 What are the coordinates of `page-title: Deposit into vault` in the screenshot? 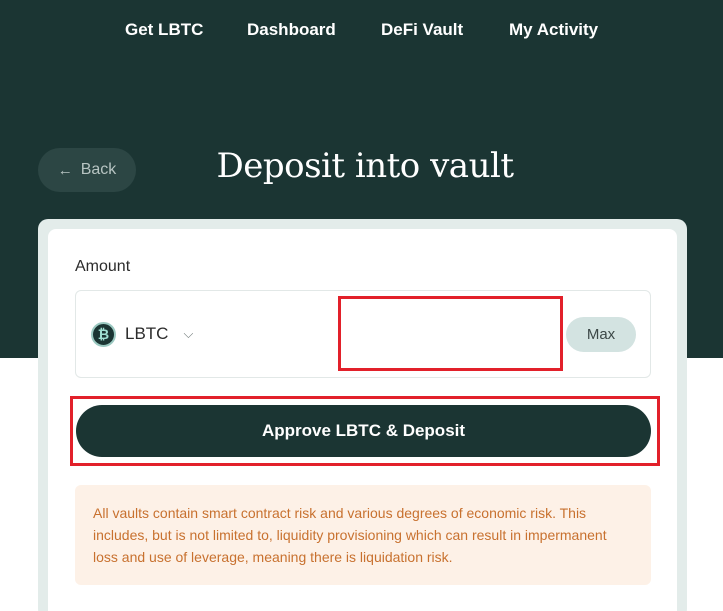 It's located at (365, 166).